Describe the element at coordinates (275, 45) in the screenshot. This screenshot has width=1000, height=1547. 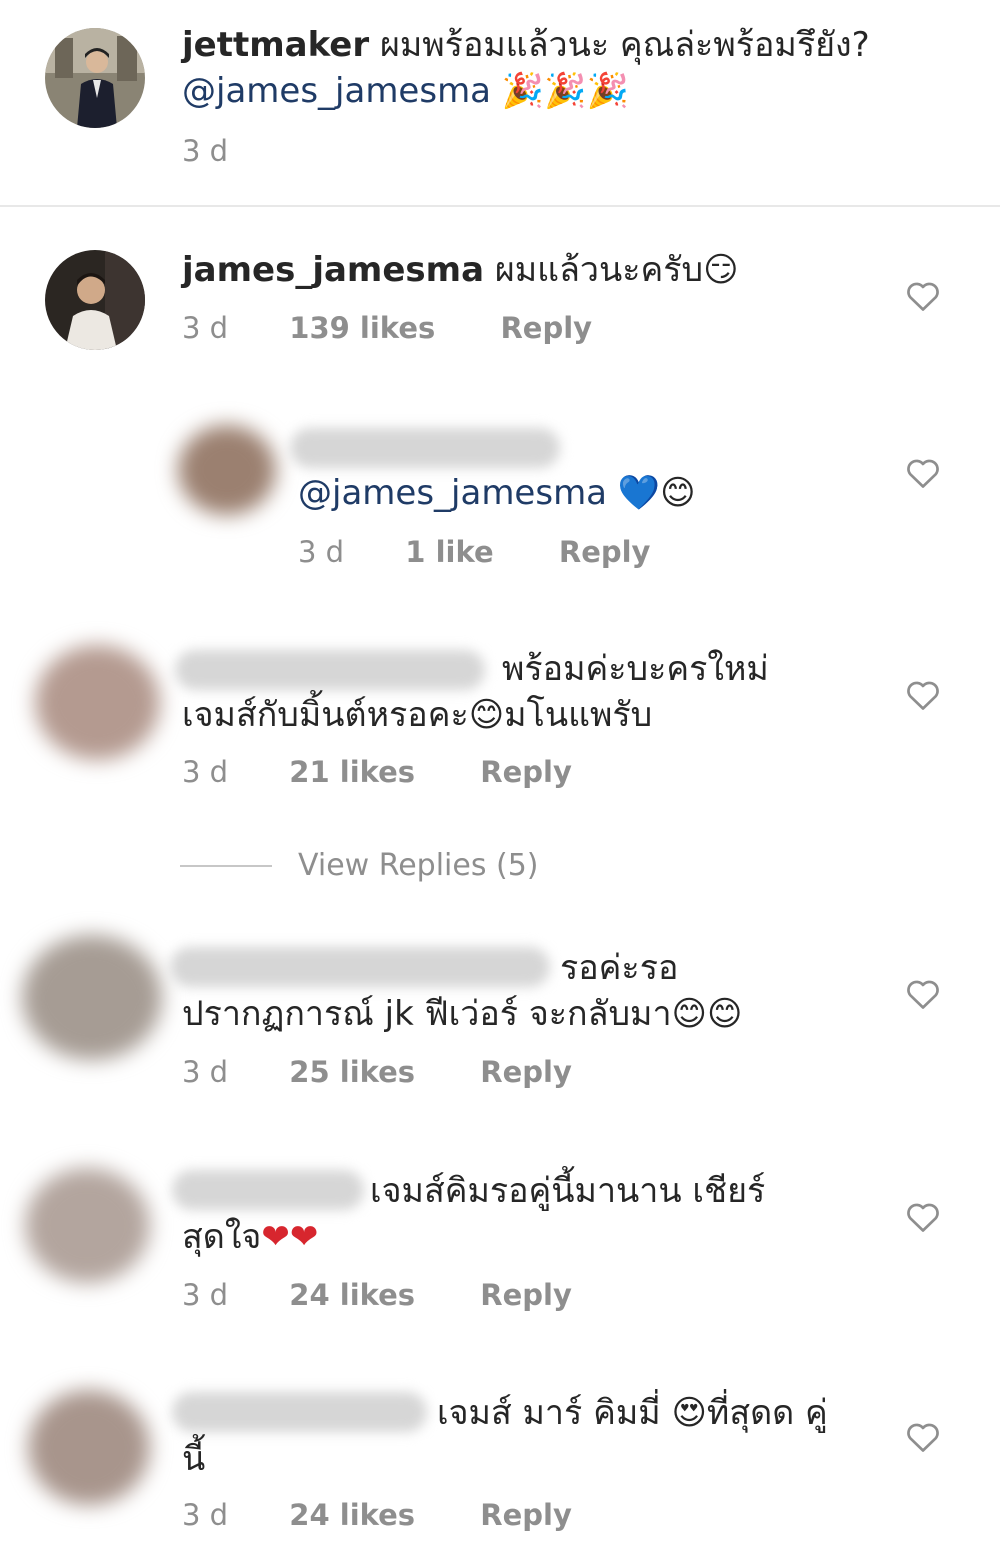
I see `caption-username: jettmaker` at that location.